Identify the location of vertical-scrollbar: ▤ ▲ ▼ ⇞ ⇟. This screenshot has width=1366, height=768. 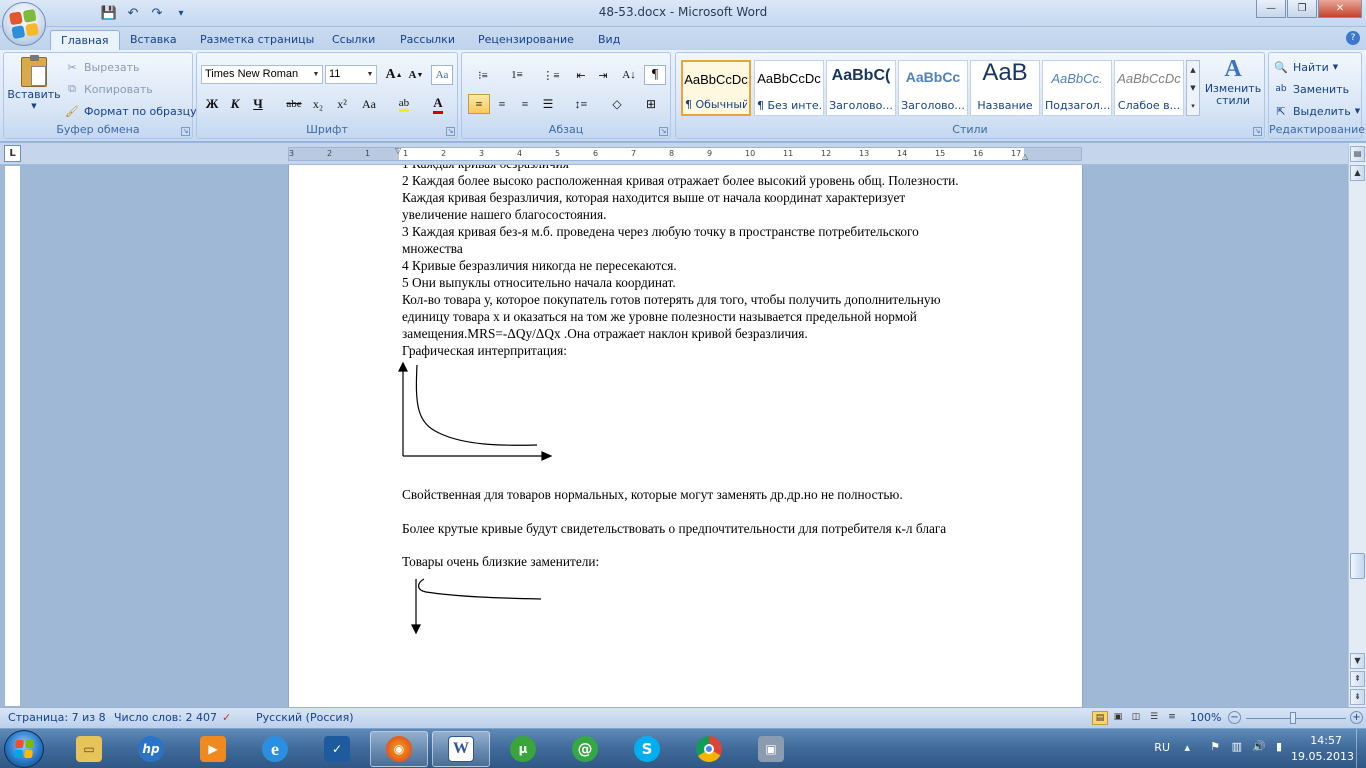
(1357, 425).